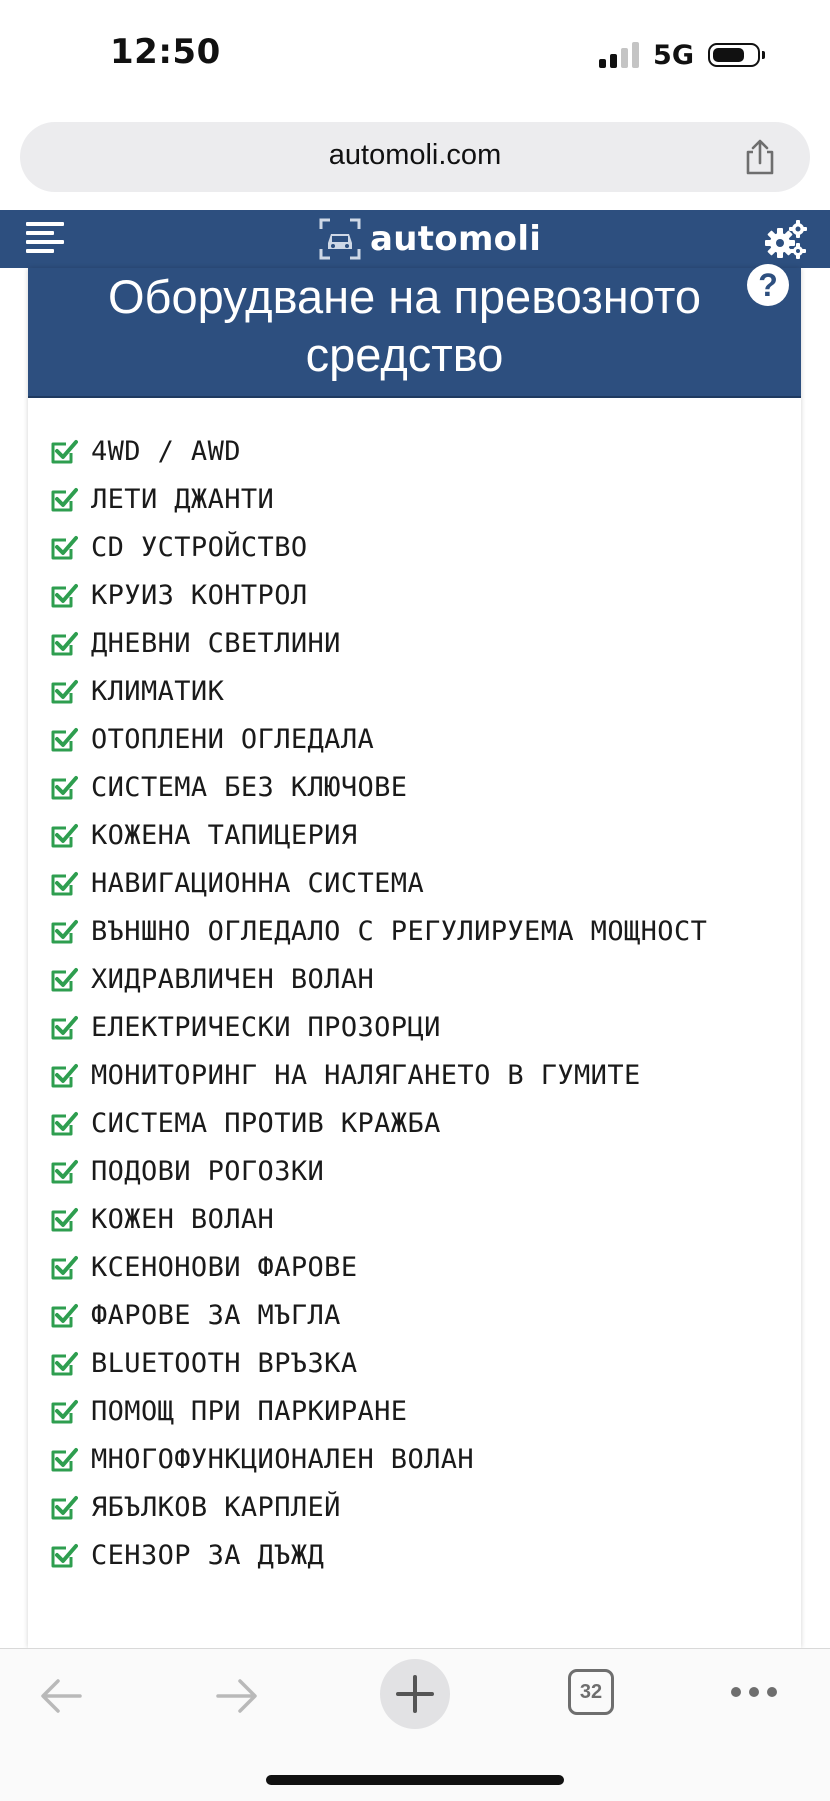  I want to click on equipment-item-label: МОНИТОРИНГ НА НАЛЯГАНЕТО В ГУМИТЕ, so click(366, 1075).